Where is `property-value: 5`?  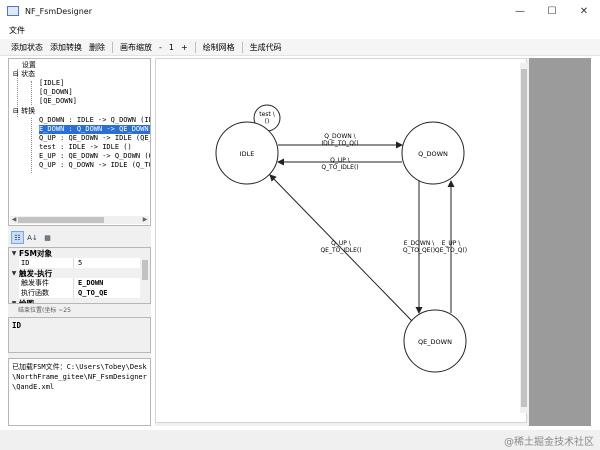
property-value: 5 is located at coordinates (78, 263).